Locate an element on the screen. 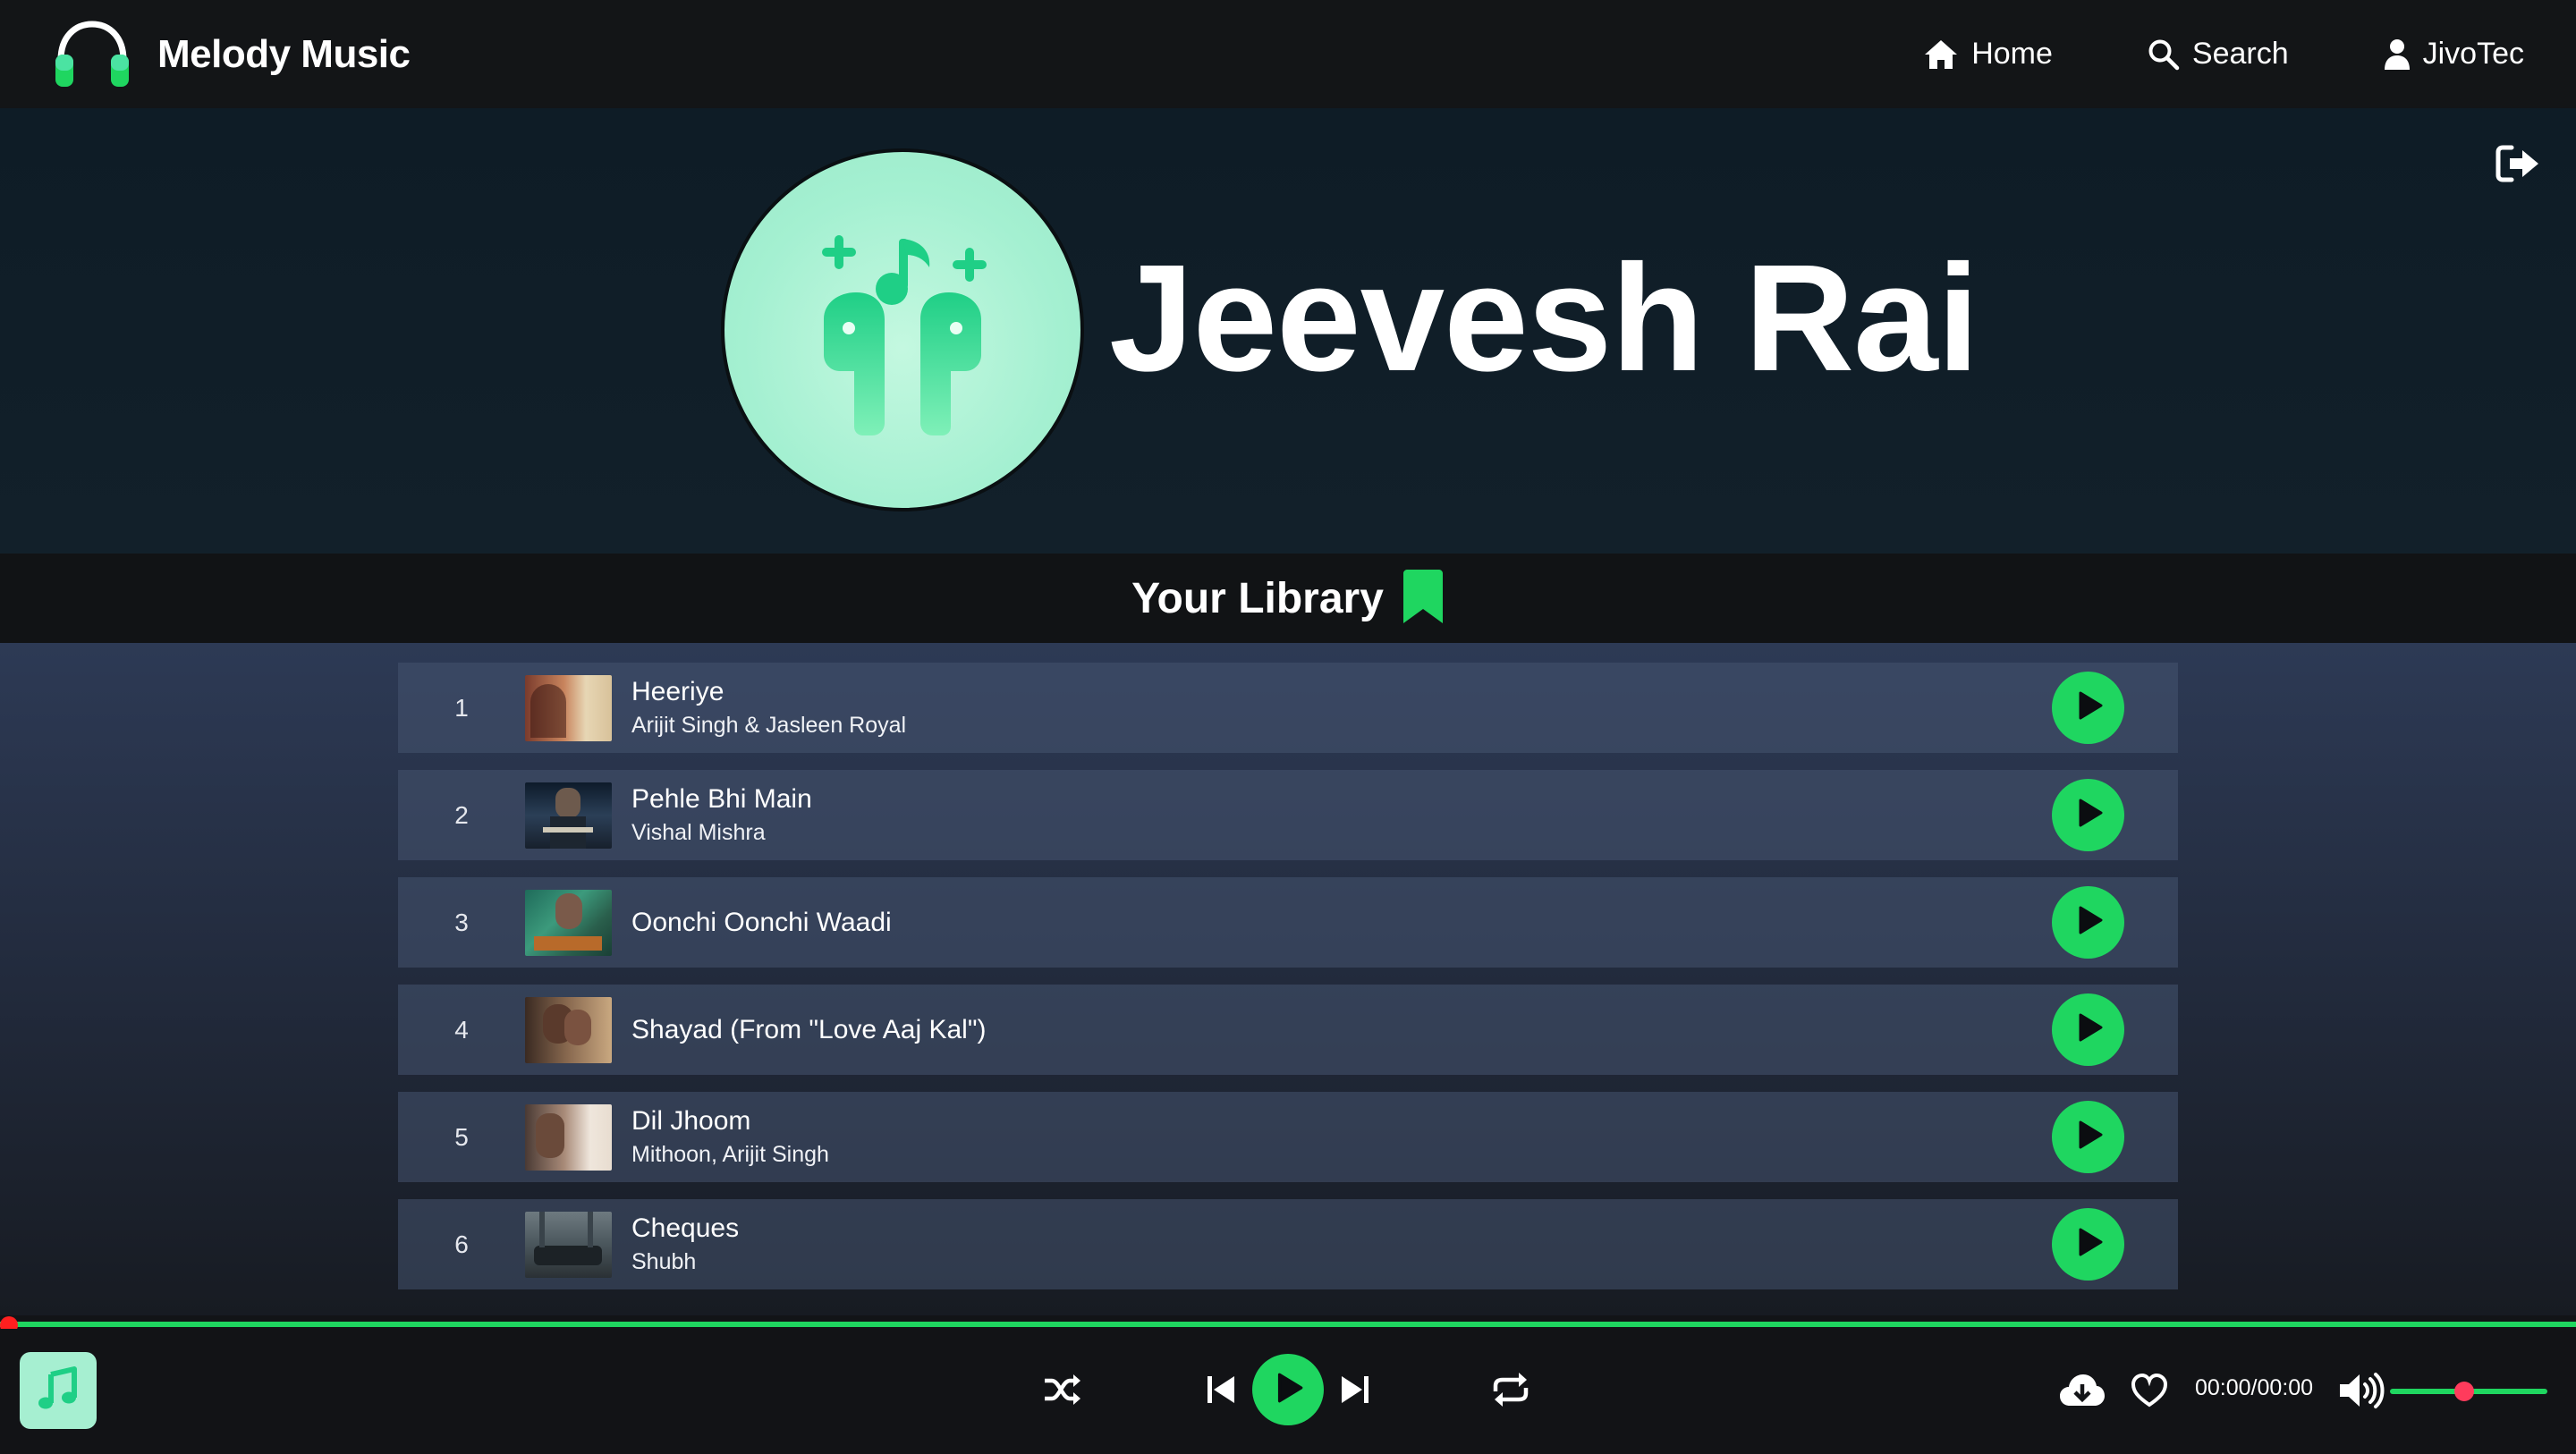 This screenshot has height=1454, width=2576. repeat-icon is located at coordinates (1510, 1389).